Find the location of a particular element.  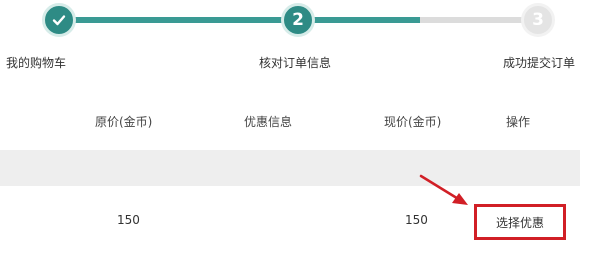

annotation-arrow-icon is located at coordinates (443, 189).